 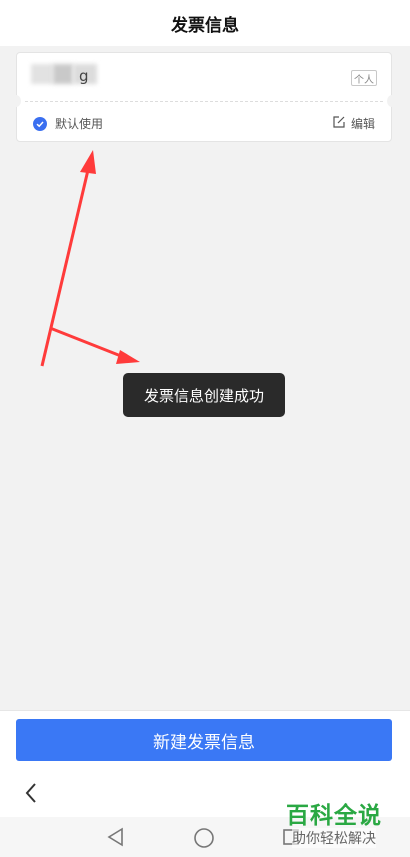 I want to click on chevron-left-icon, so click(x=30, y=793).